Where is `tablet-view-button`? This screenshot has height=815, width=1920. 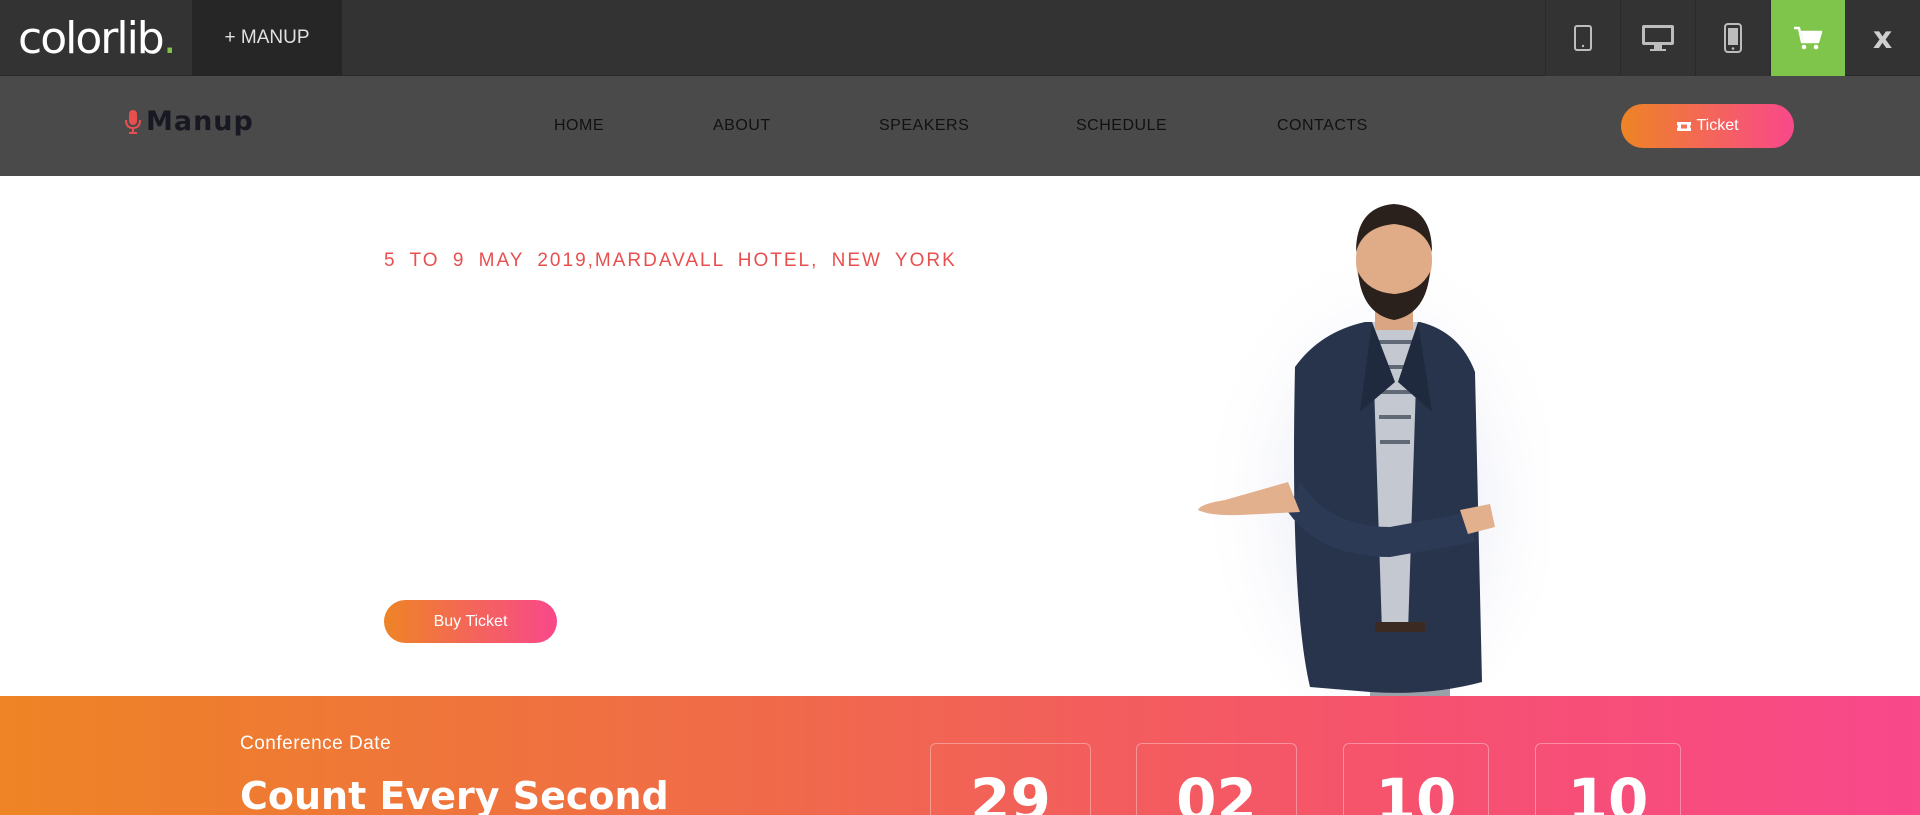
tablet-view-button is located at coordinates (1582, 38).